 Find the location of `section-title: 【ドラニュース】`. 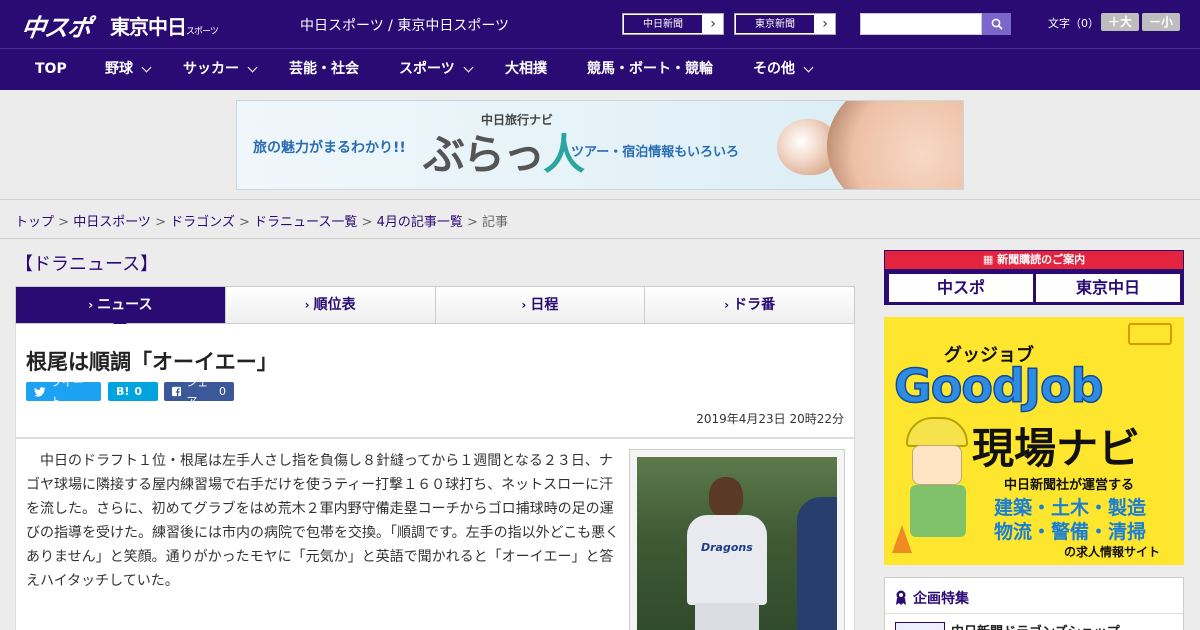

section-title: 【ドラニュース】 is located at coordinates (87, 264).